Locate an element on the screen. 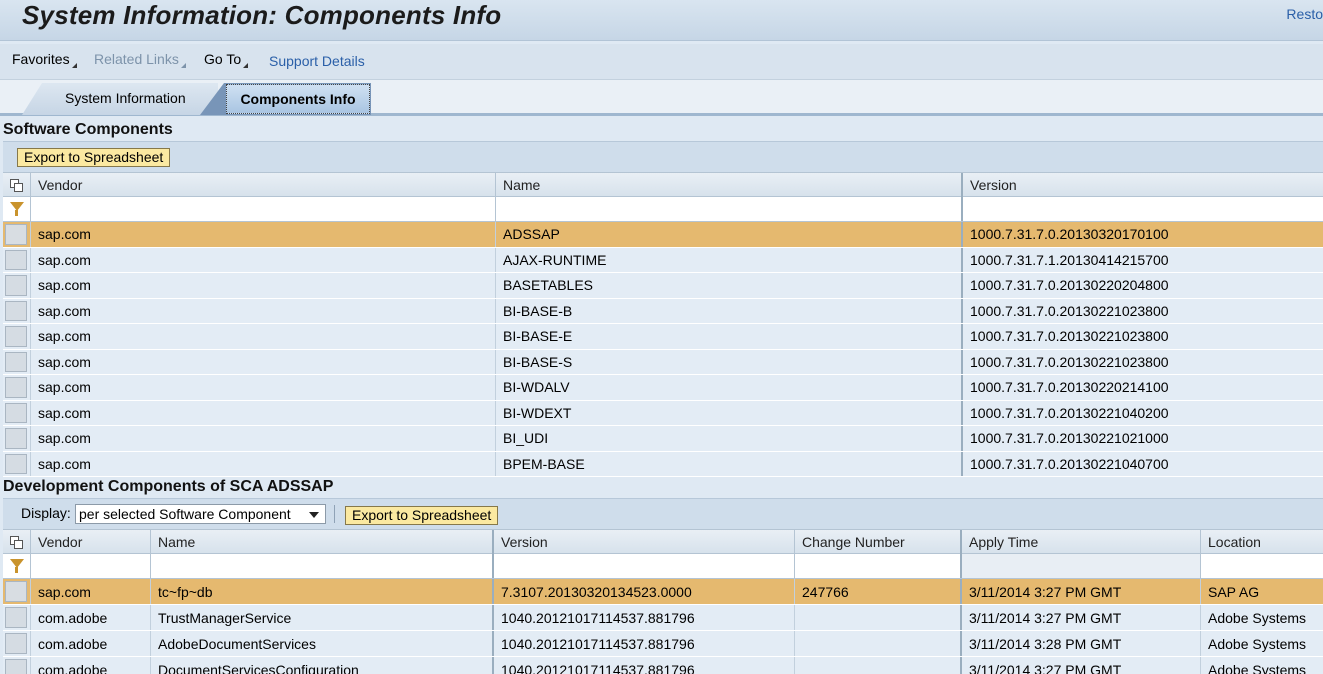  tab-components-info: Components Info is located at coordinates (285, 99).